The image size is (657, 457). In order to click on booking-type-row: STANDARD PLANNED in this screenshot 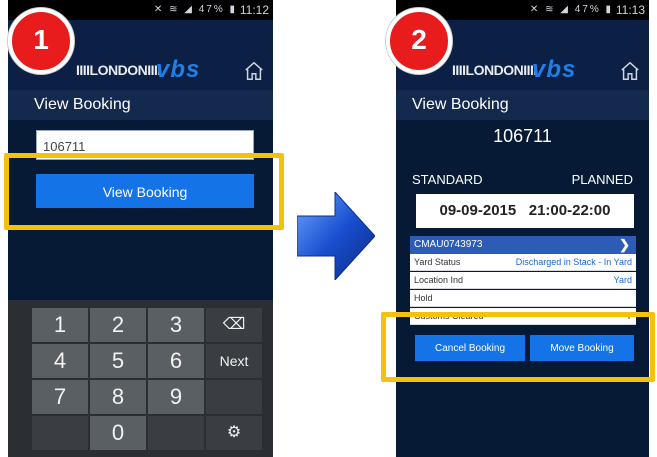, I will do `click(522, 179)`.